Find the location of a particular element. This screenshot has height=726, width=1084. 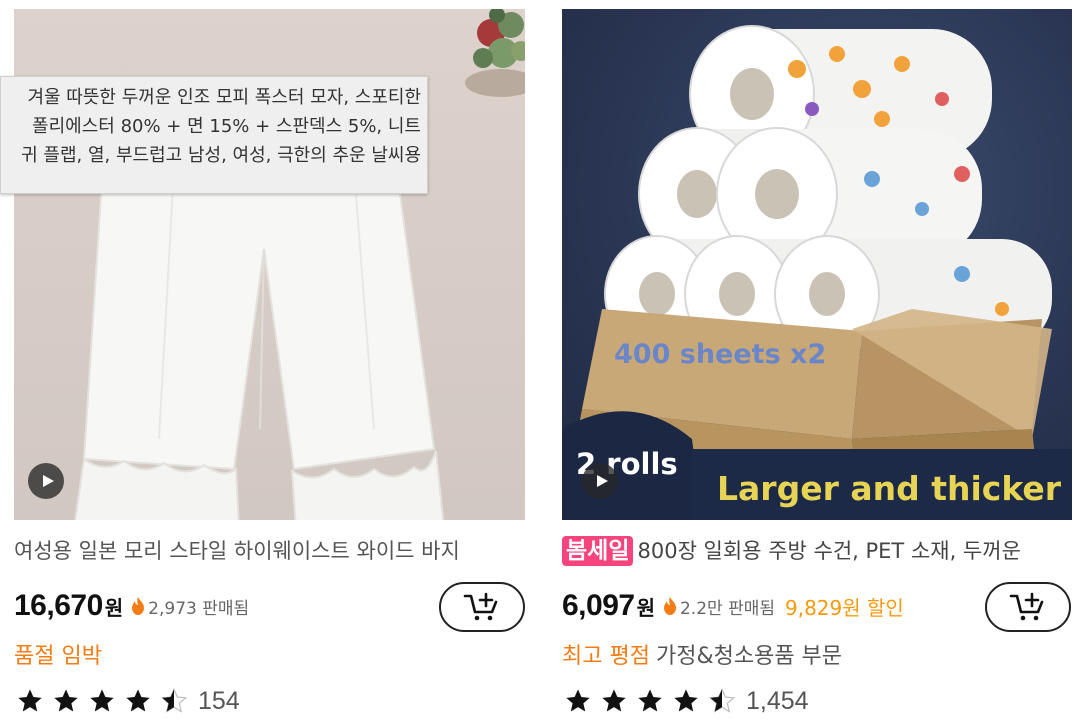

sold-count: 2,973 판매됨 is located at coordinates (199, 608).